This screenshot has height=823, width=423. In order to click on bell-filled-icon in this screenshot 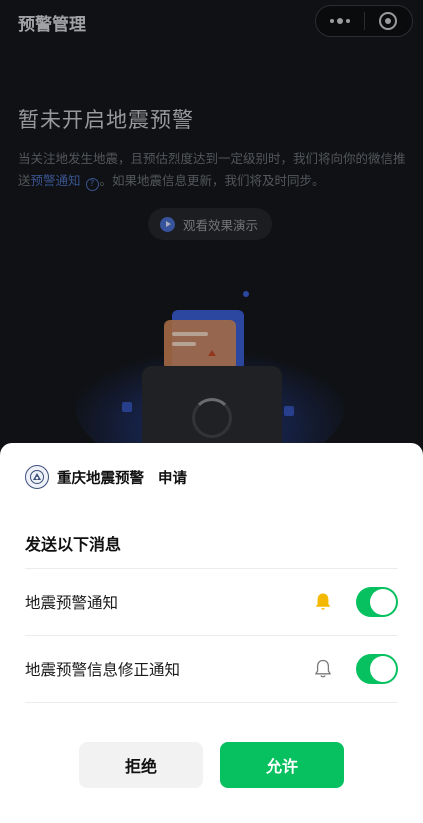, I will do `click(323, 601)`.